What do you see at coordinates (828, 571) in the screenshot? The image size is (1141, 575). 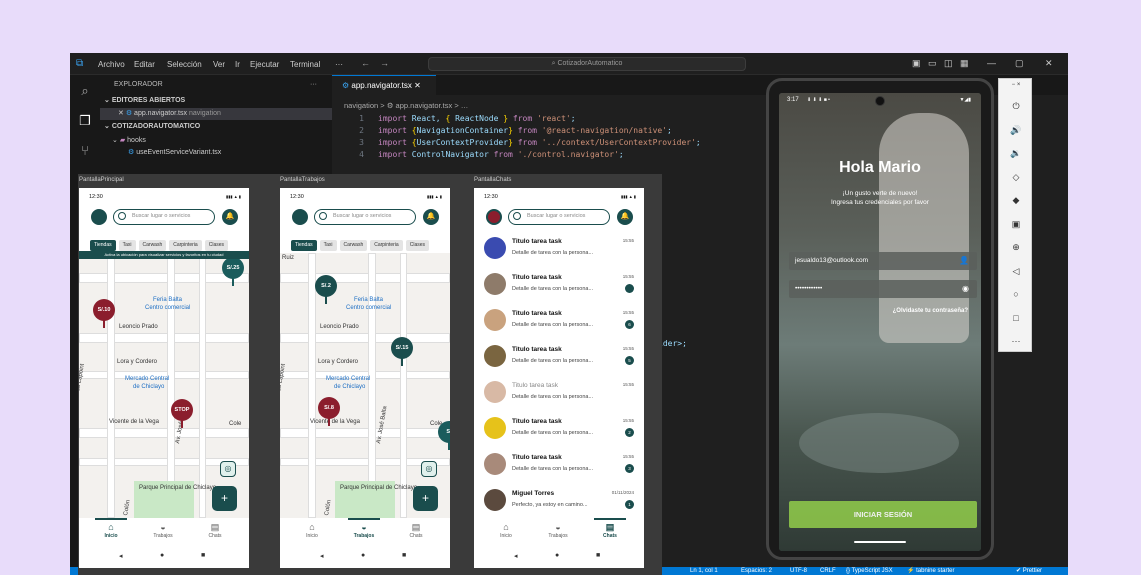 I see `status-item: CRLF` at bounding box center [828, 571].